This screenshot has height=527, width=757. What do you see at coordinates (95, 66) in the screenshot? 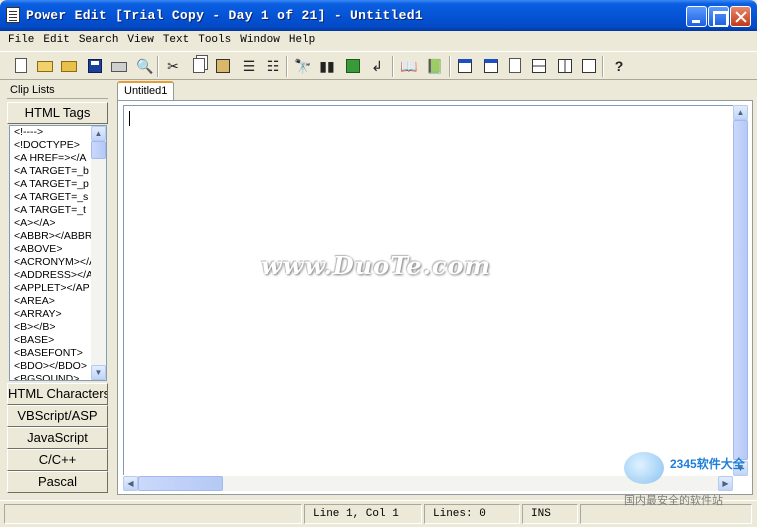
I see `save-icon` at bounding box center [95, 66].